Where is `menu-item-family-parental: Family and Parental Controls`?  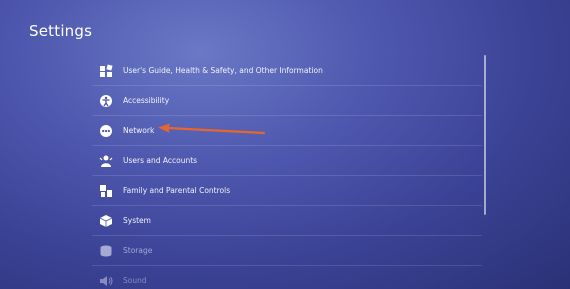 menu-item-family-parental: Family and Parental Controls is located at coordinates (287, 191).